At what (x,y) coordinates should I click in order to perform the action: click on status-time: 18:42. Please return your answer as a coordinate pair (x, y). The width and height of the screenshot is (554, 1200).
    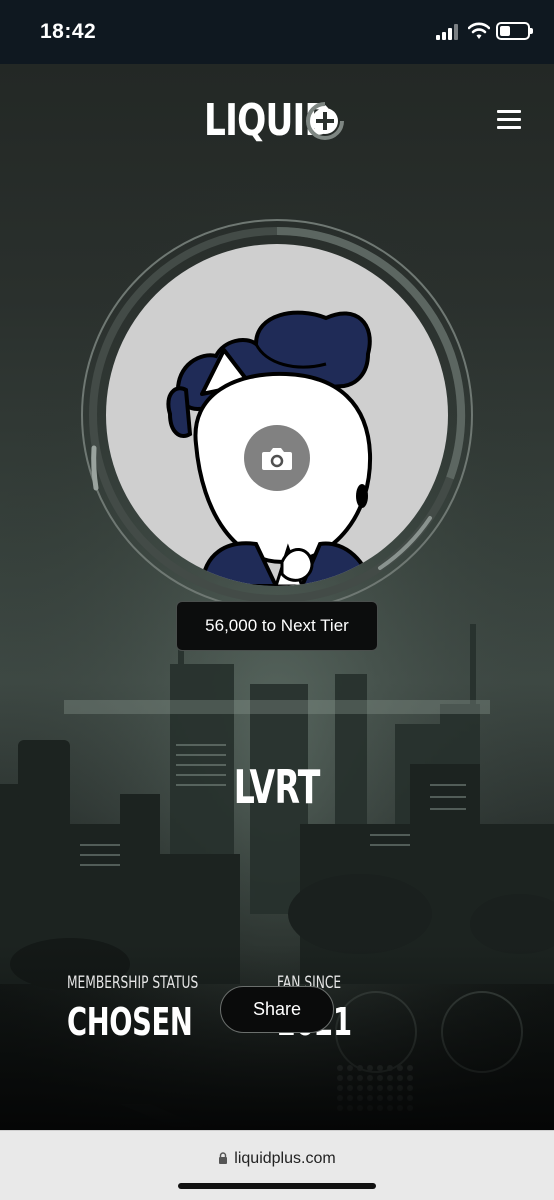
    Looking at the image, I should click on (68, 31).